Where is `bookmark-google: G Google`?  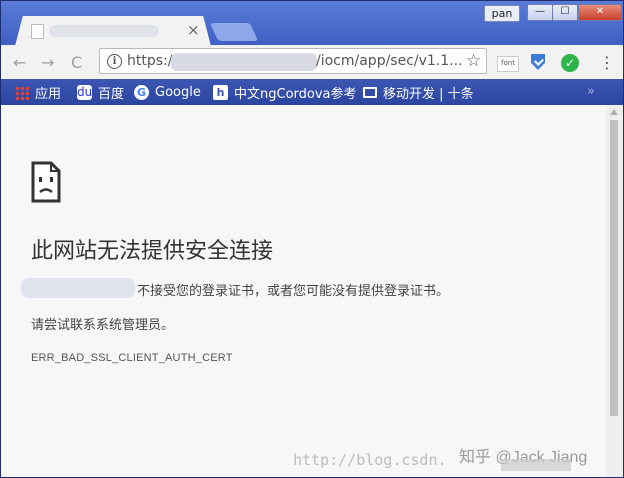
bookmark-google: G Google is located at coordinates (167, 92).